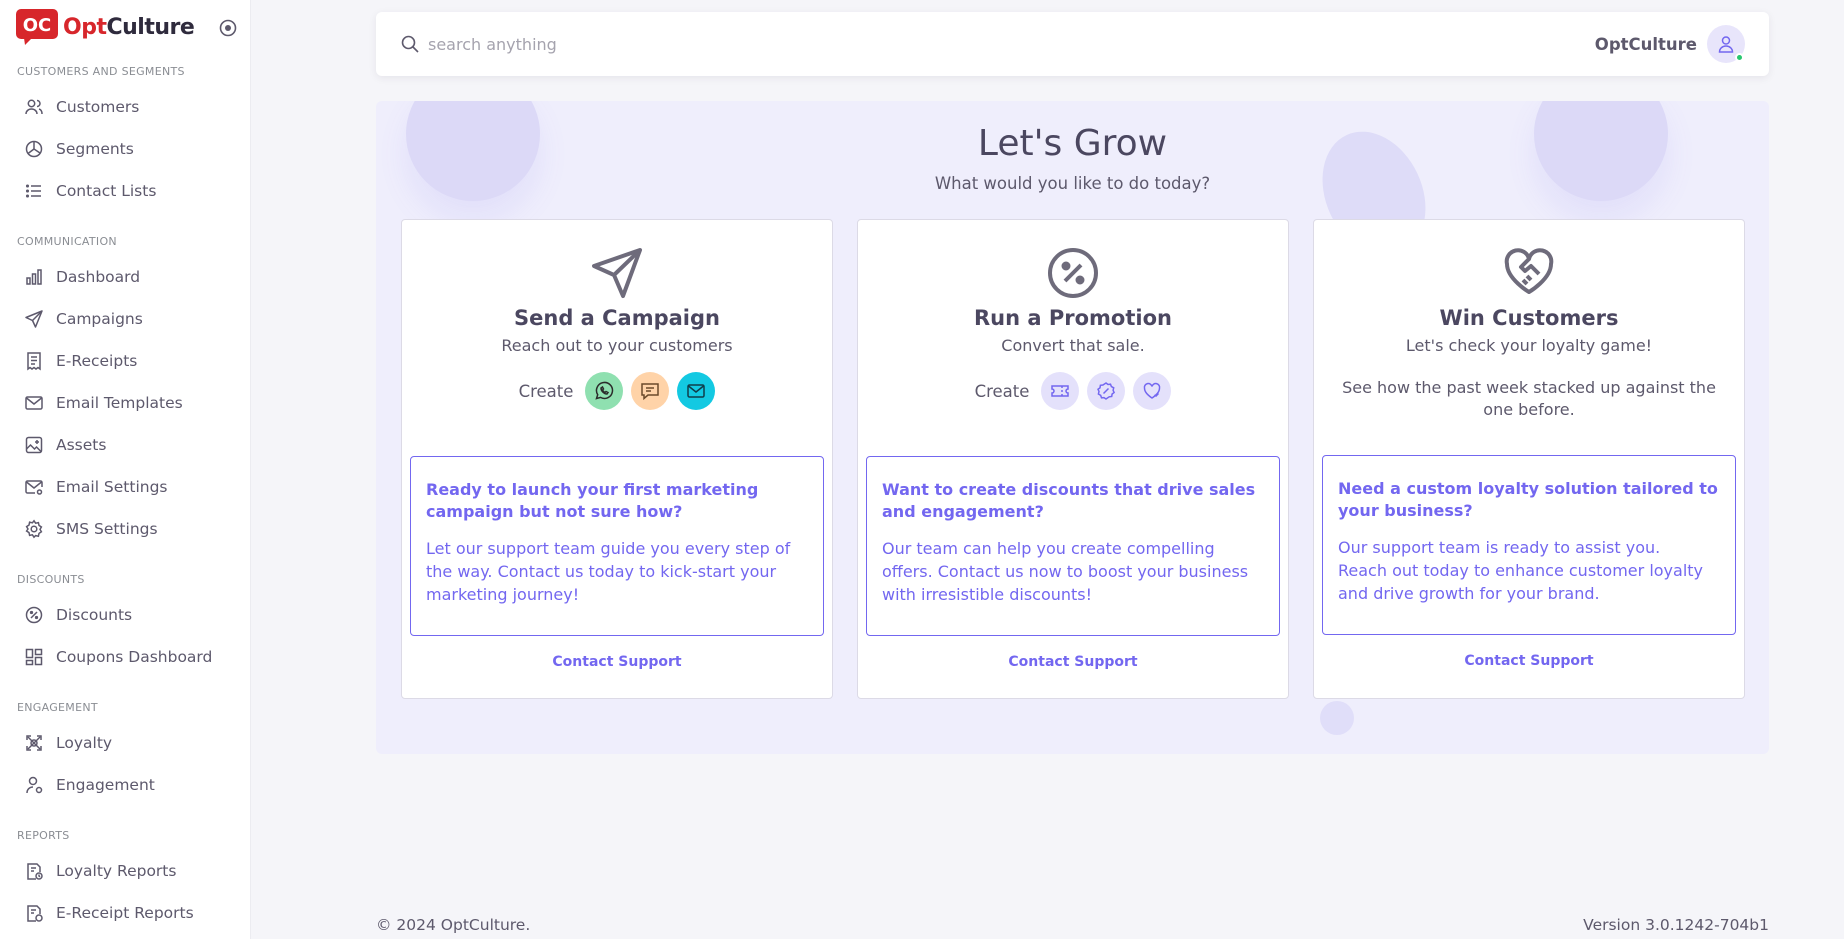 The image size is (1844, 939). I want to click on sidebar-item-segments: Segments, so click(125, 149).